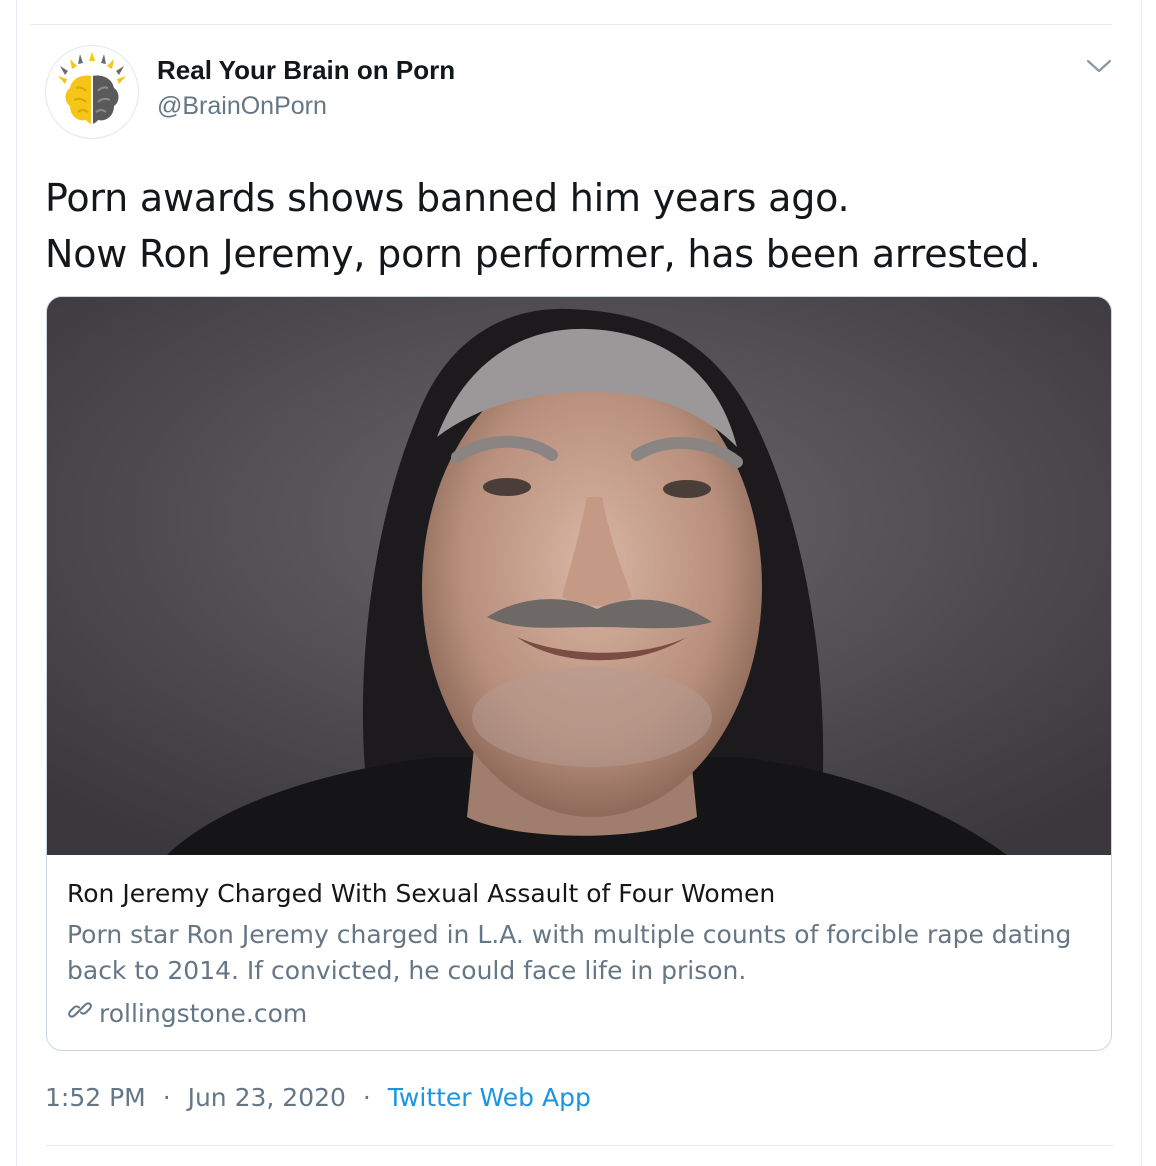  What do you see at coordinates (306, 70) in the screenshot?
I see `display-name: Real Your Brain on Porn` at bounding box center [306, 70].